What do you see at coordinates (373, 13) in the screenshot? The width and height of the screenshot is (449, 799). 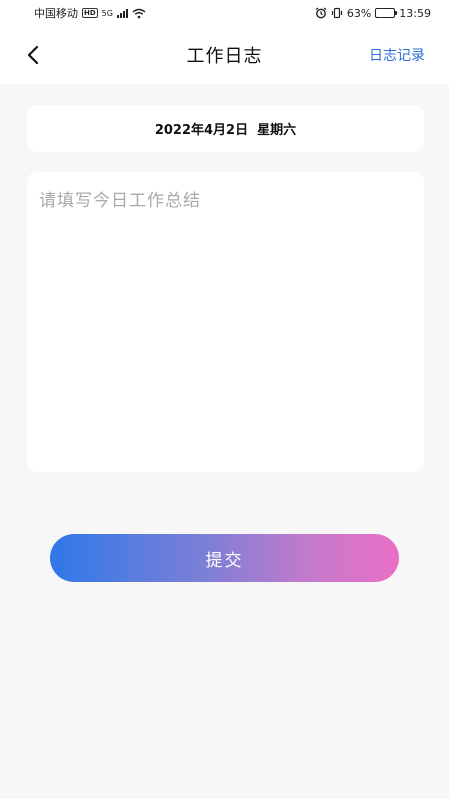 I see `status-right: 63% 13:59` at bounding box center [373, 13].